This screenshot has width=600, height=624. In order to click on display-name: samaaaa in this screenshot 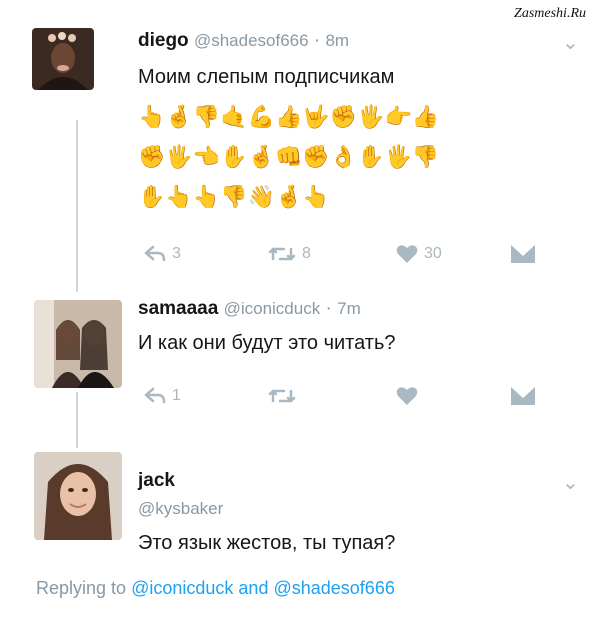, I will do `click(178, 308)`.